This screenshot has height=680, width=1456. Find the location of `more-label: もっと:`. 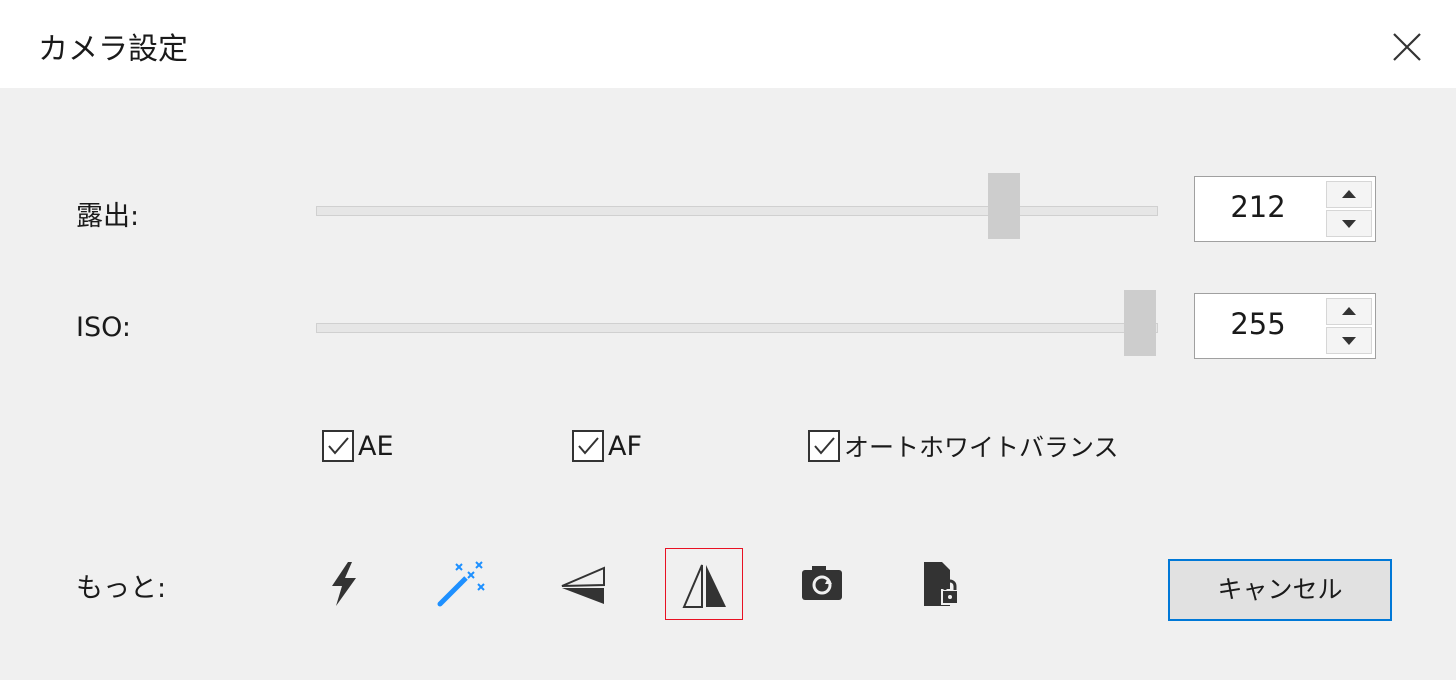

more-label: もっと: is located at coordinates (121, 588).